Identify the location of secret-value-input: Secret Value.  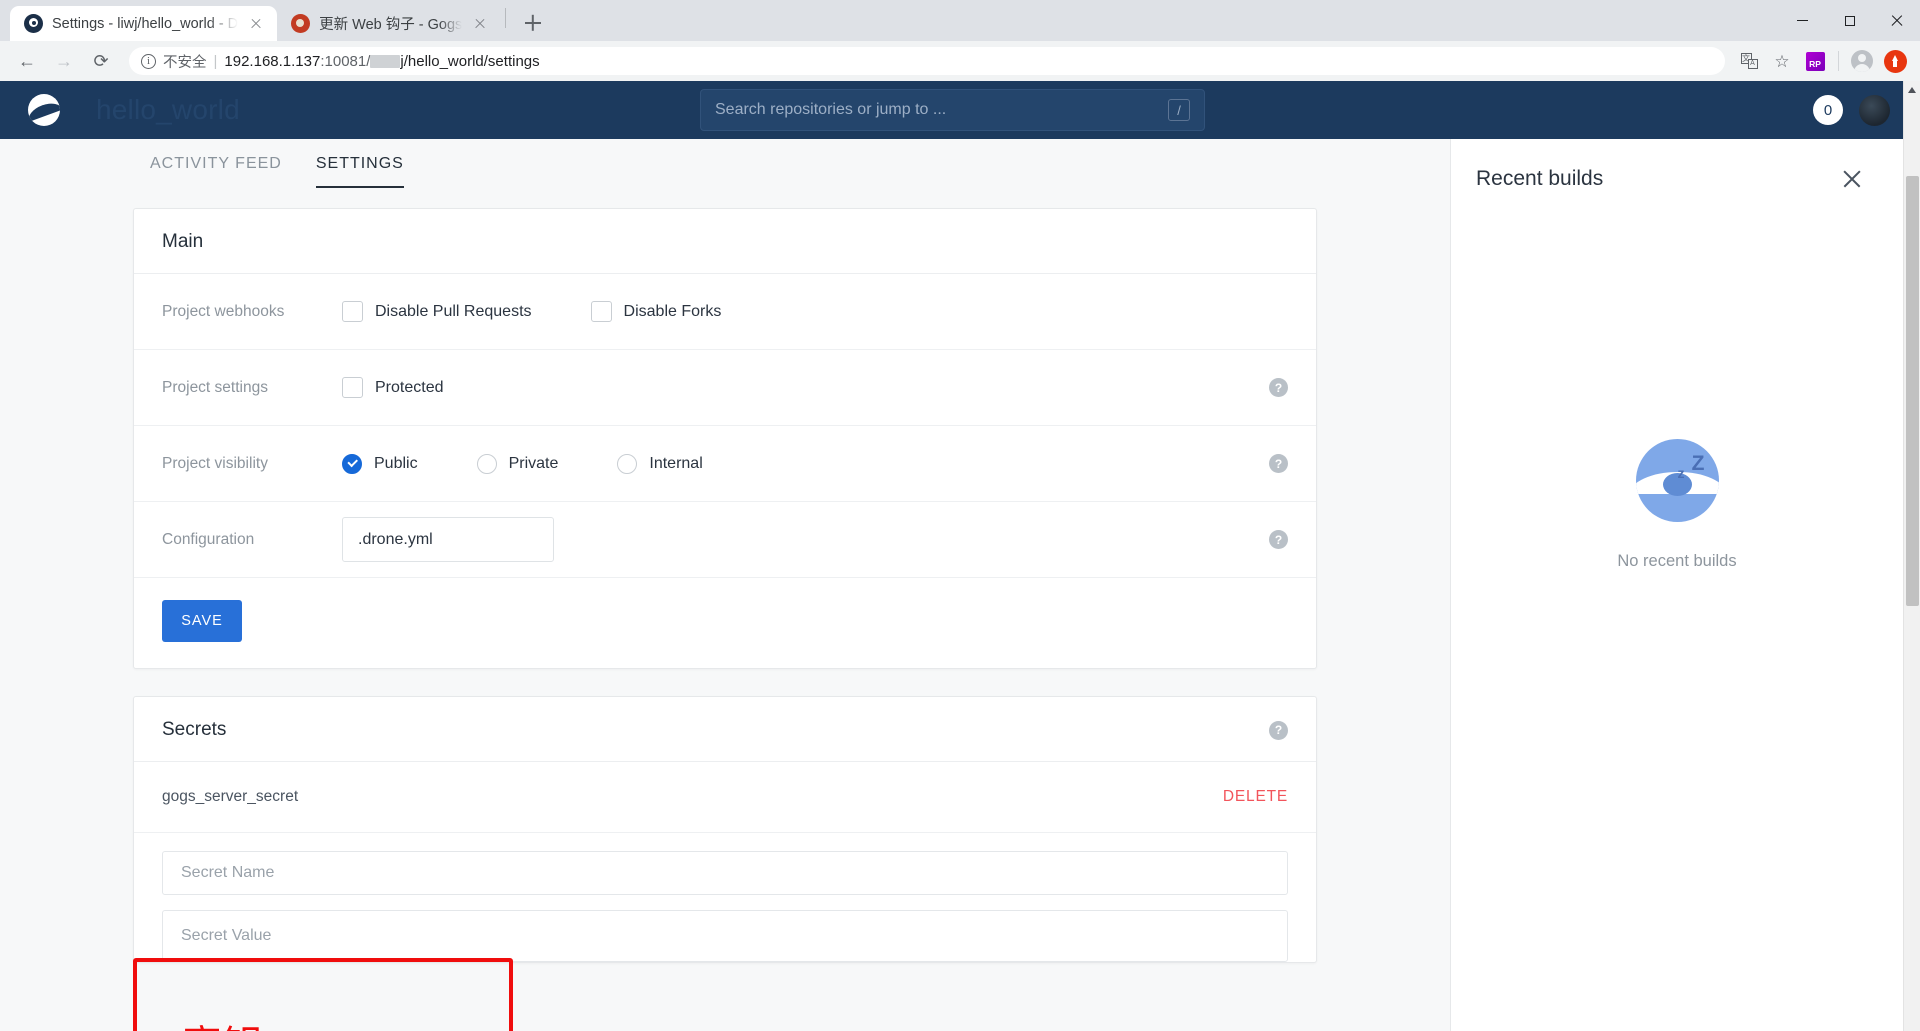
(725, 936).